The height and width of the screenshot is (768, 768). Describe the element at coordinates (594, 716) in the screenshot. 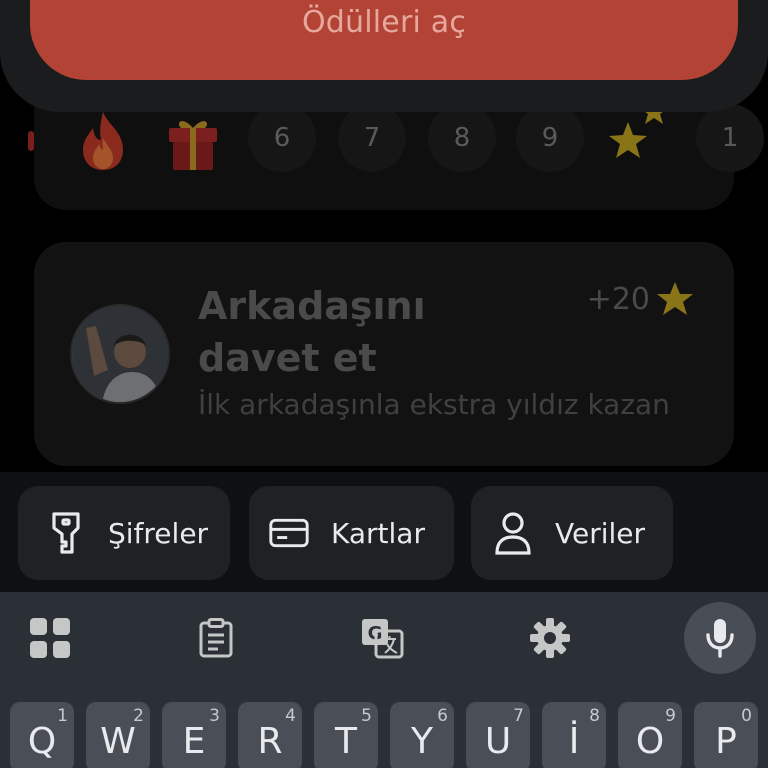

I see `key-number: 8` at that location.